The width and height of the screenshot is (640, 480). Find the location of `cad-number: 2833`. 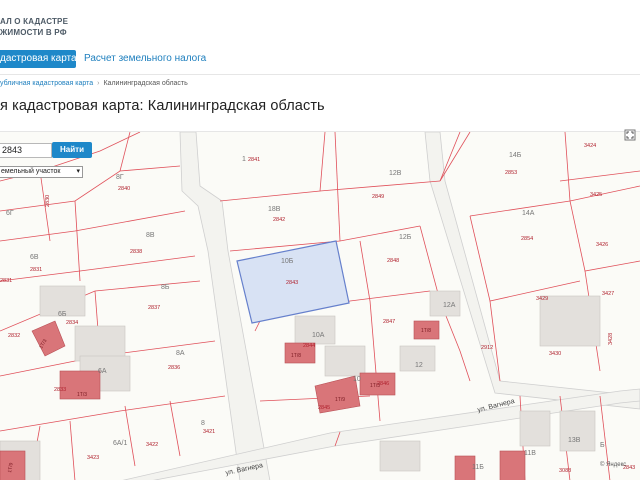

cad-number: 2833 is located at coordinates (60, 390).